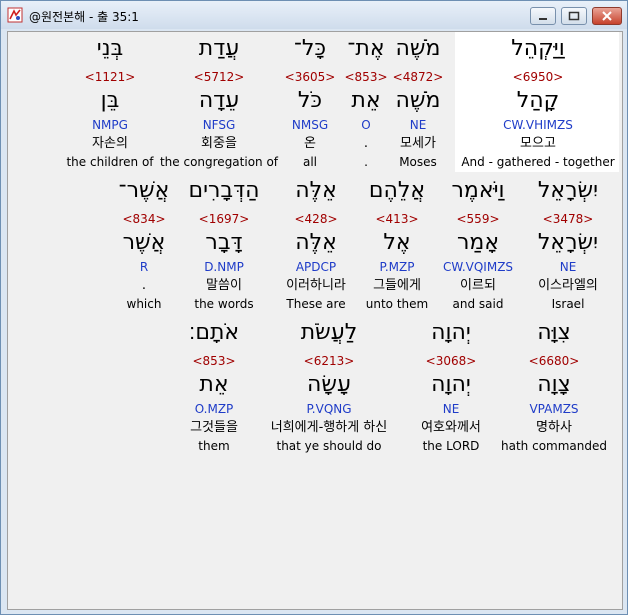 The image size is (628, 615). Describe the element at coordinates (538, 77) in the screenshot. I see `strong-number: <6950>` at that location.